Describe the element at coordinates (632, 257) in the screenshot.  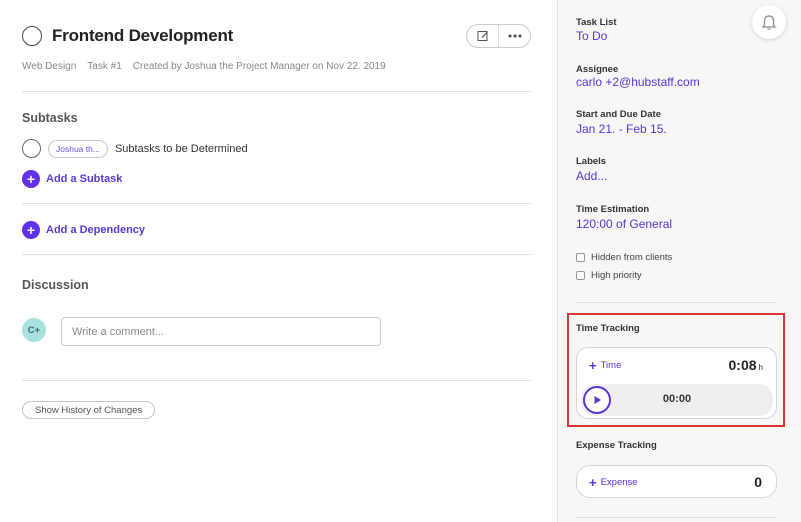
I see `checkbox-label: Hidden from clients` at that location.